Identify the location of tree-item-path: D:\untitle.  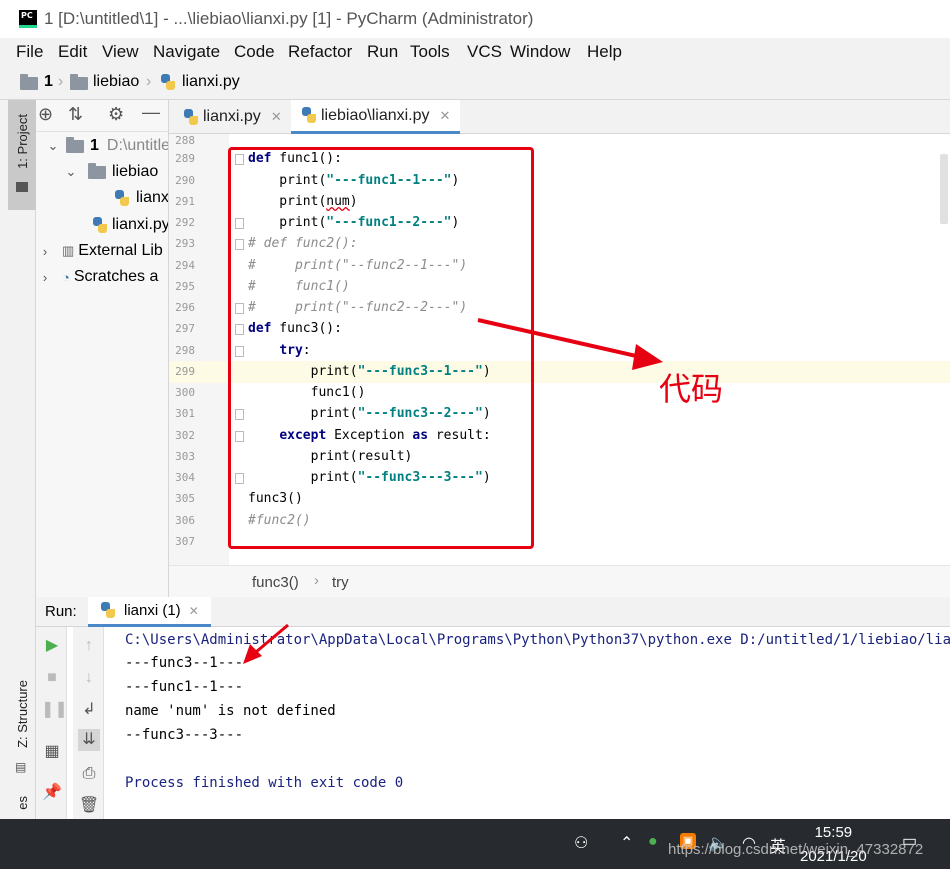
(137, 145).